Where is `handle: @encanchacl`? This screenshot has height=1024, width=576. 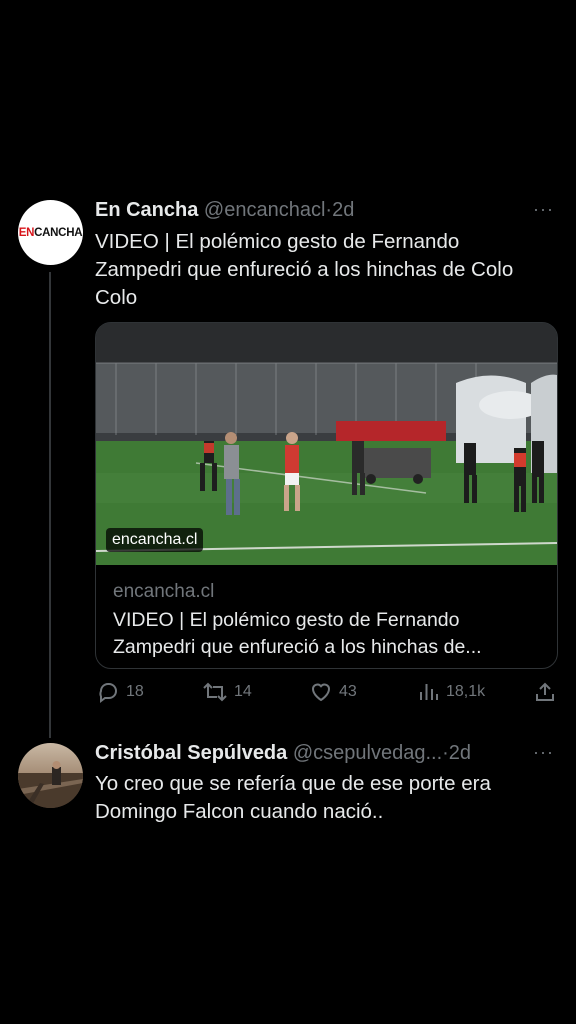
handle: @encanchacl is located at coordinates (264, 210).